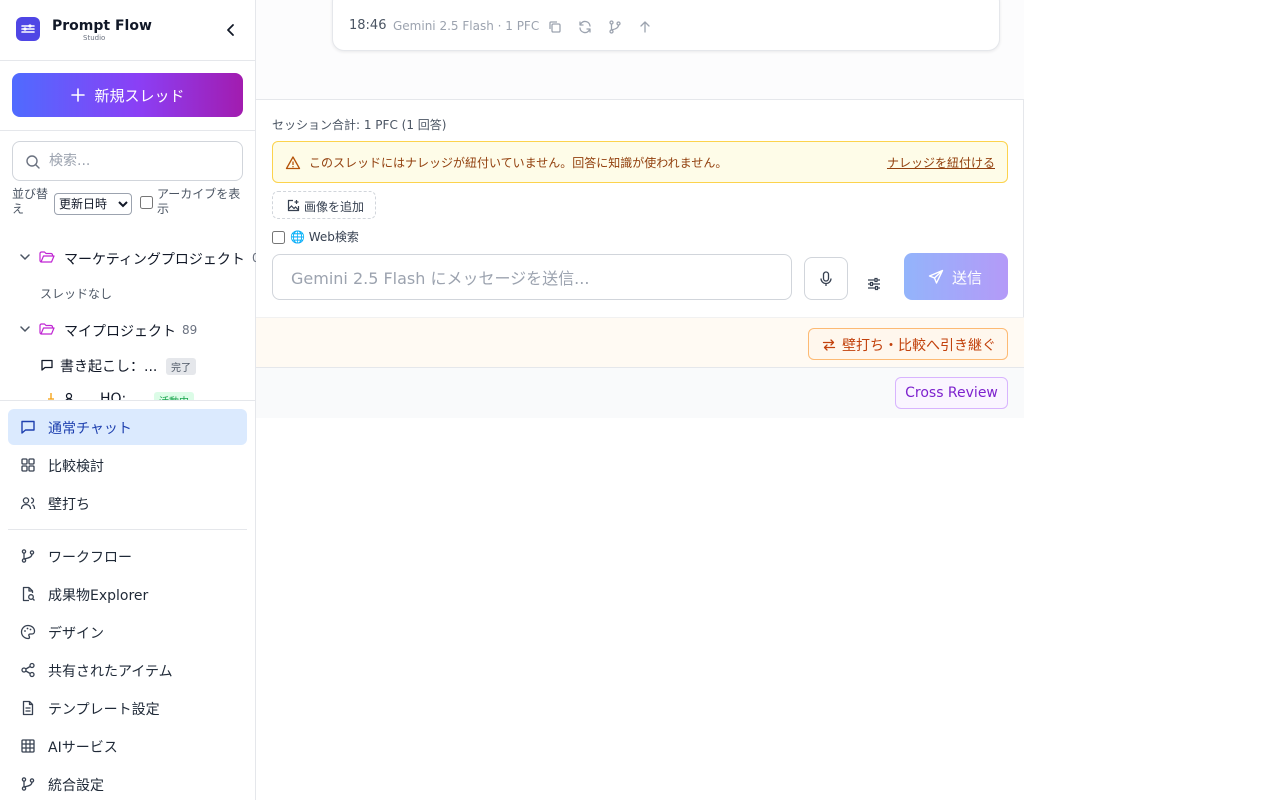 This screenshot has width=1280, height=802. Describe the element at coordinates (78, 95) in the screenshot. I see `plus-icon` at that location.